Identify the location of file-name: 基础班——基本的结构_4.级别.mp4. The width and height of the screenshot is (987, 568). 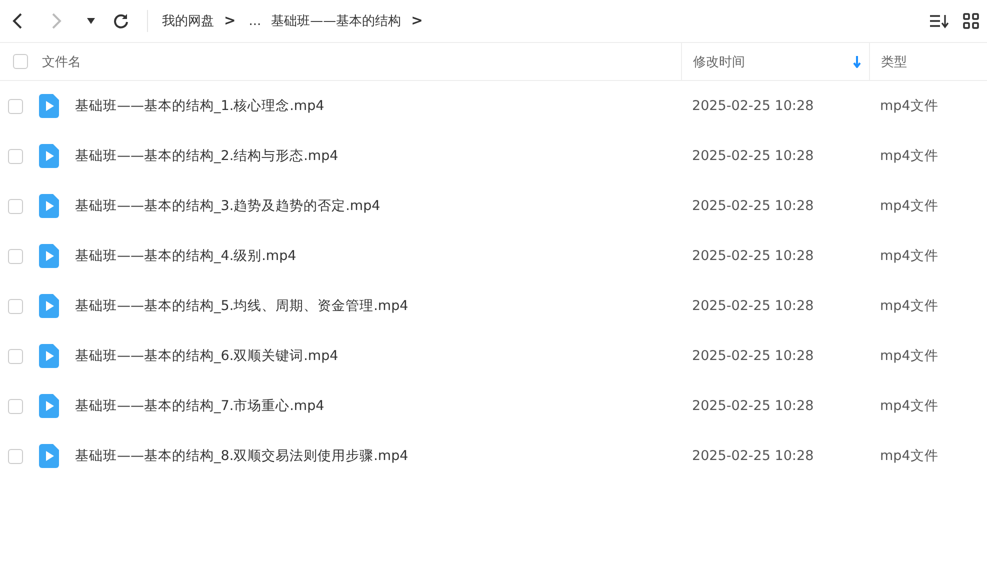
(185, 256).